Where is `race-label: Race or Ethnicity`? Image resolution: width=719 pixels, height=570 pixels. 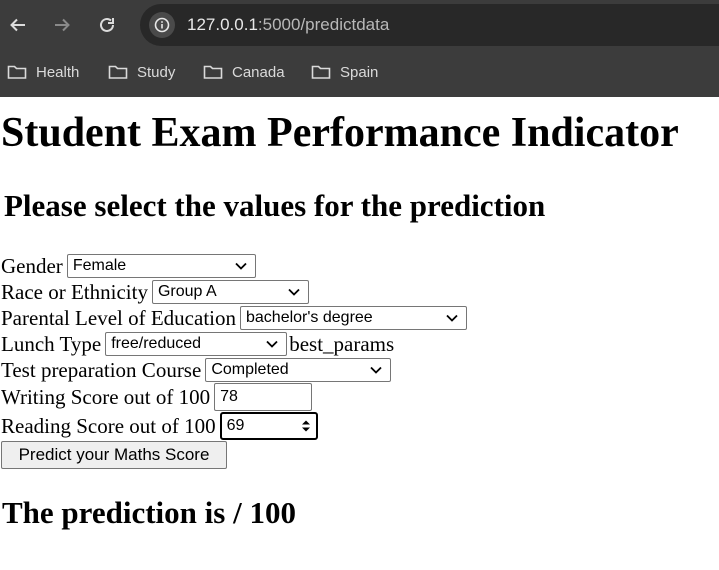
race-label: Race or Ethnicity is located at coordinates (74, 292).